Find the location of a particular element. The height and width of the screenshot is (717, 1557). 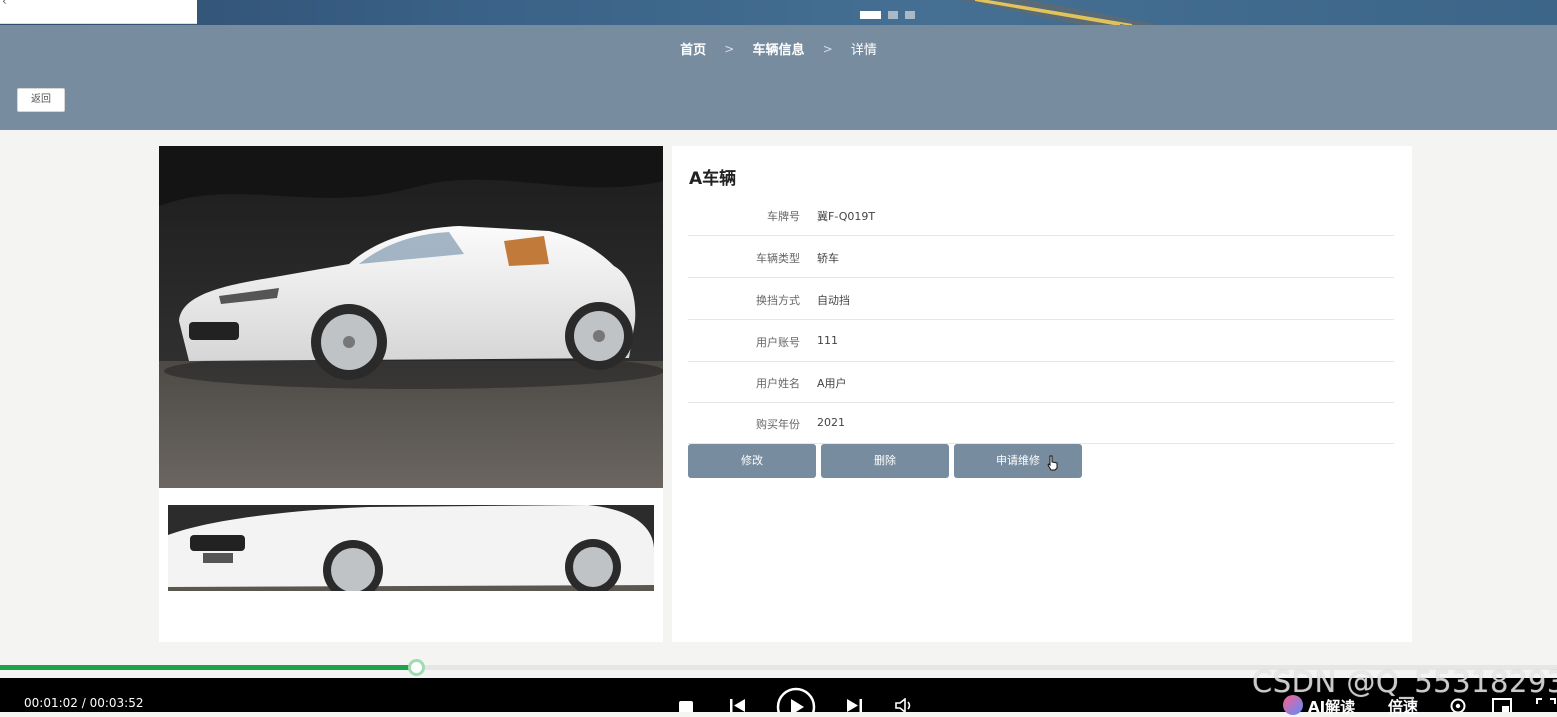

field-value: 111 is located at coordinates (827, 340).